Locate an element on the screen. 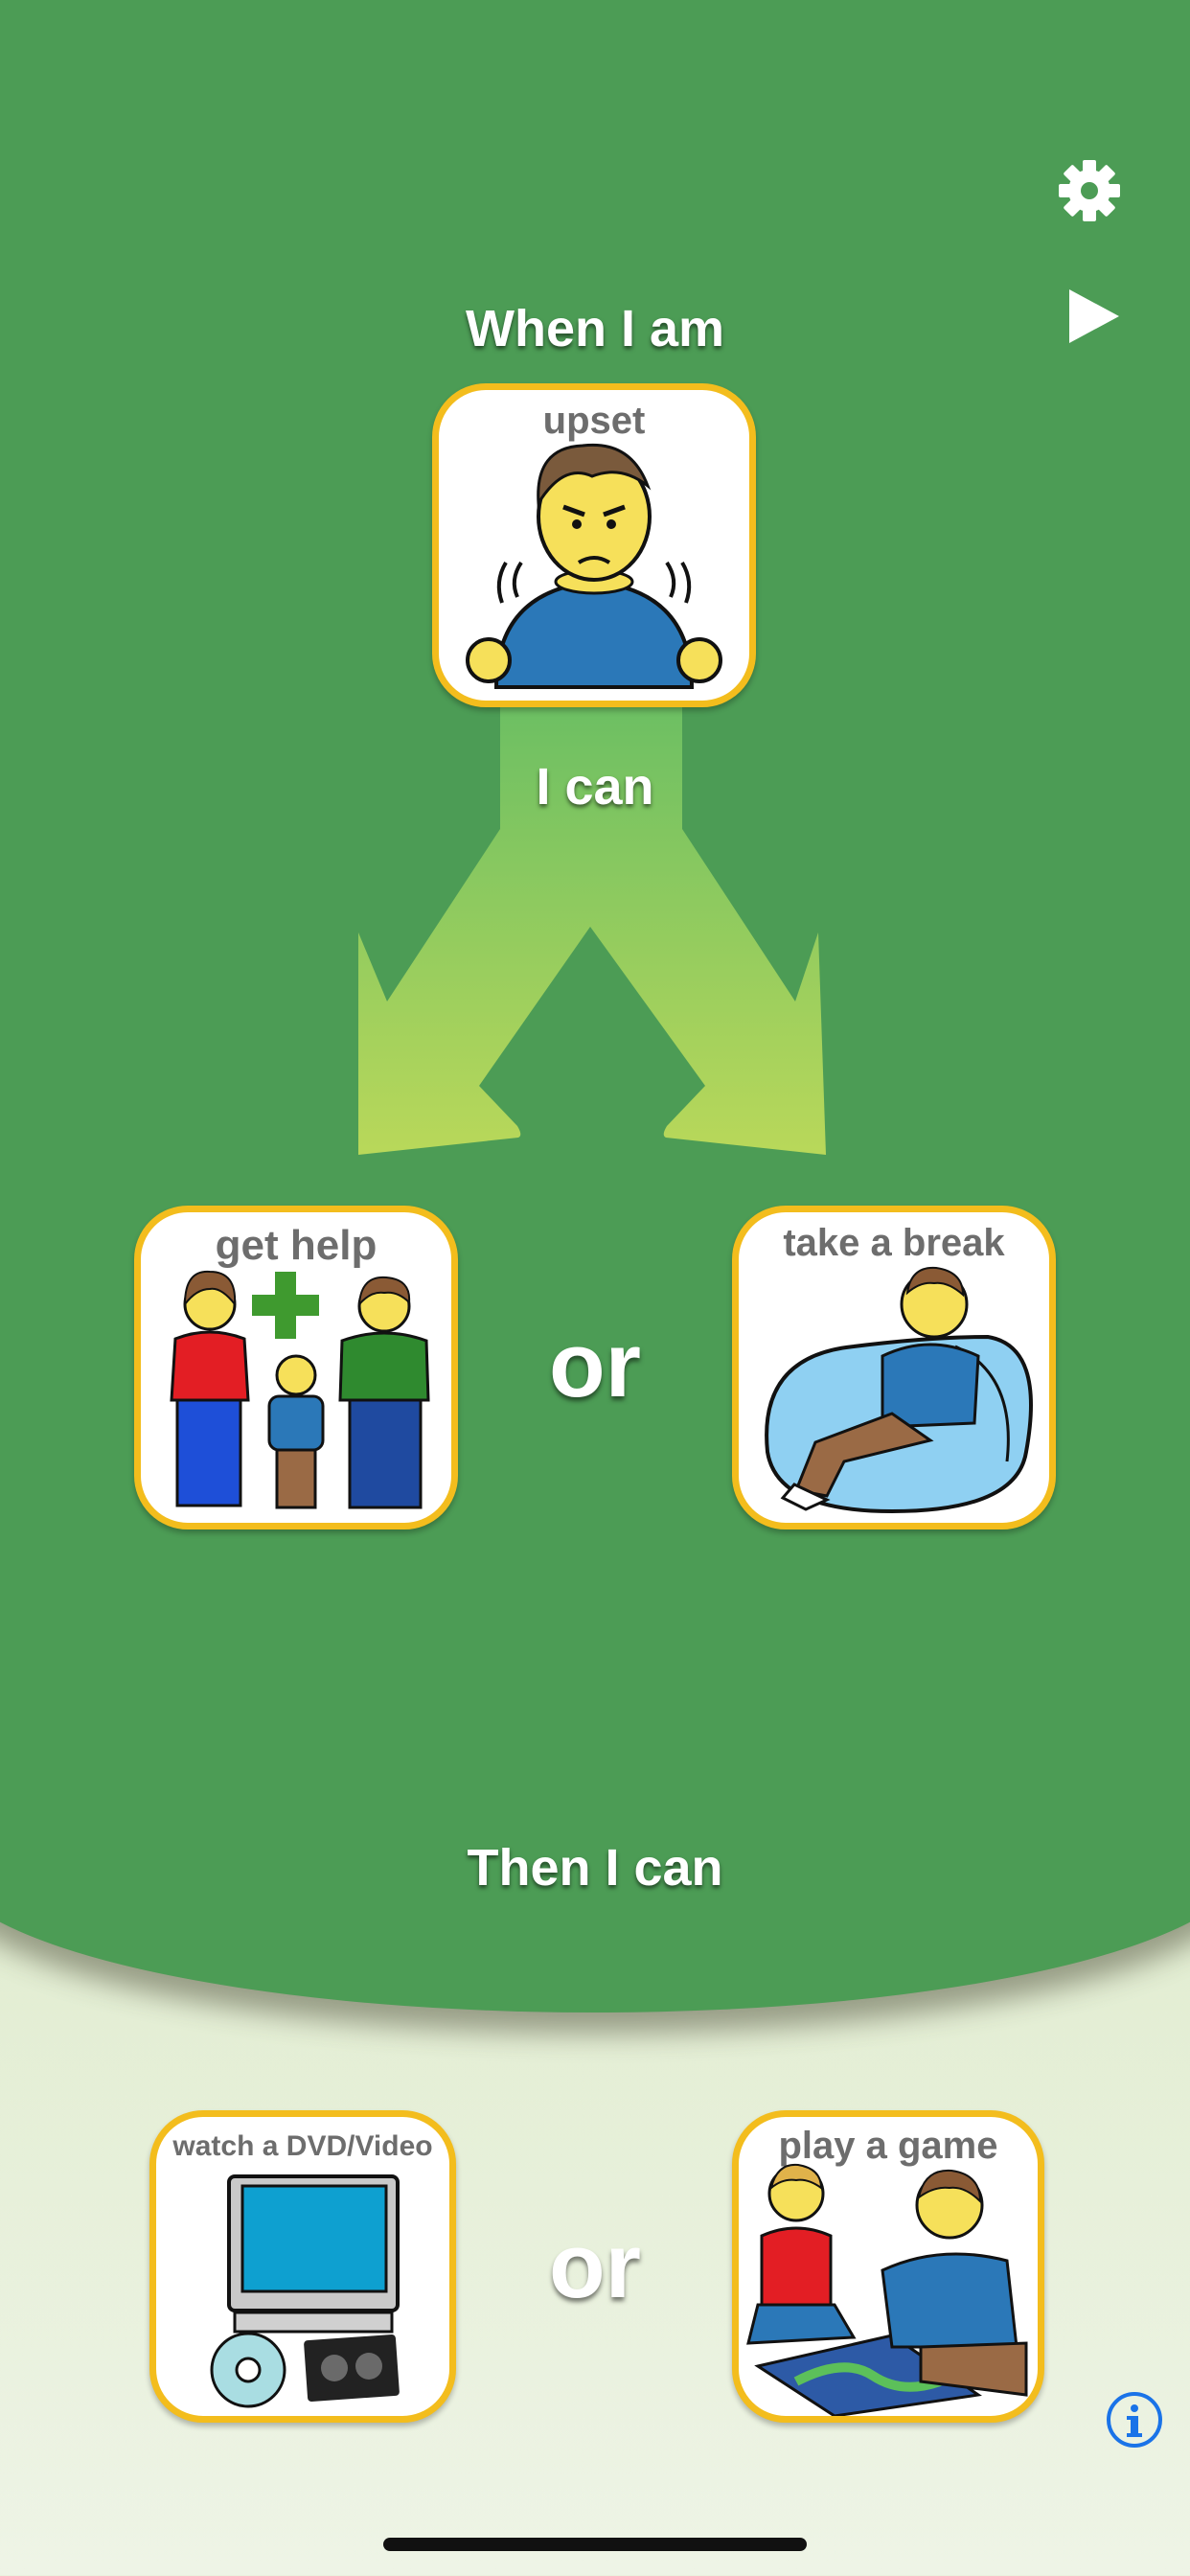 The height and width of the screenshot is (2576, 1190). choice-card-take-a-break: take a break is located at coordinates (894, 1368).